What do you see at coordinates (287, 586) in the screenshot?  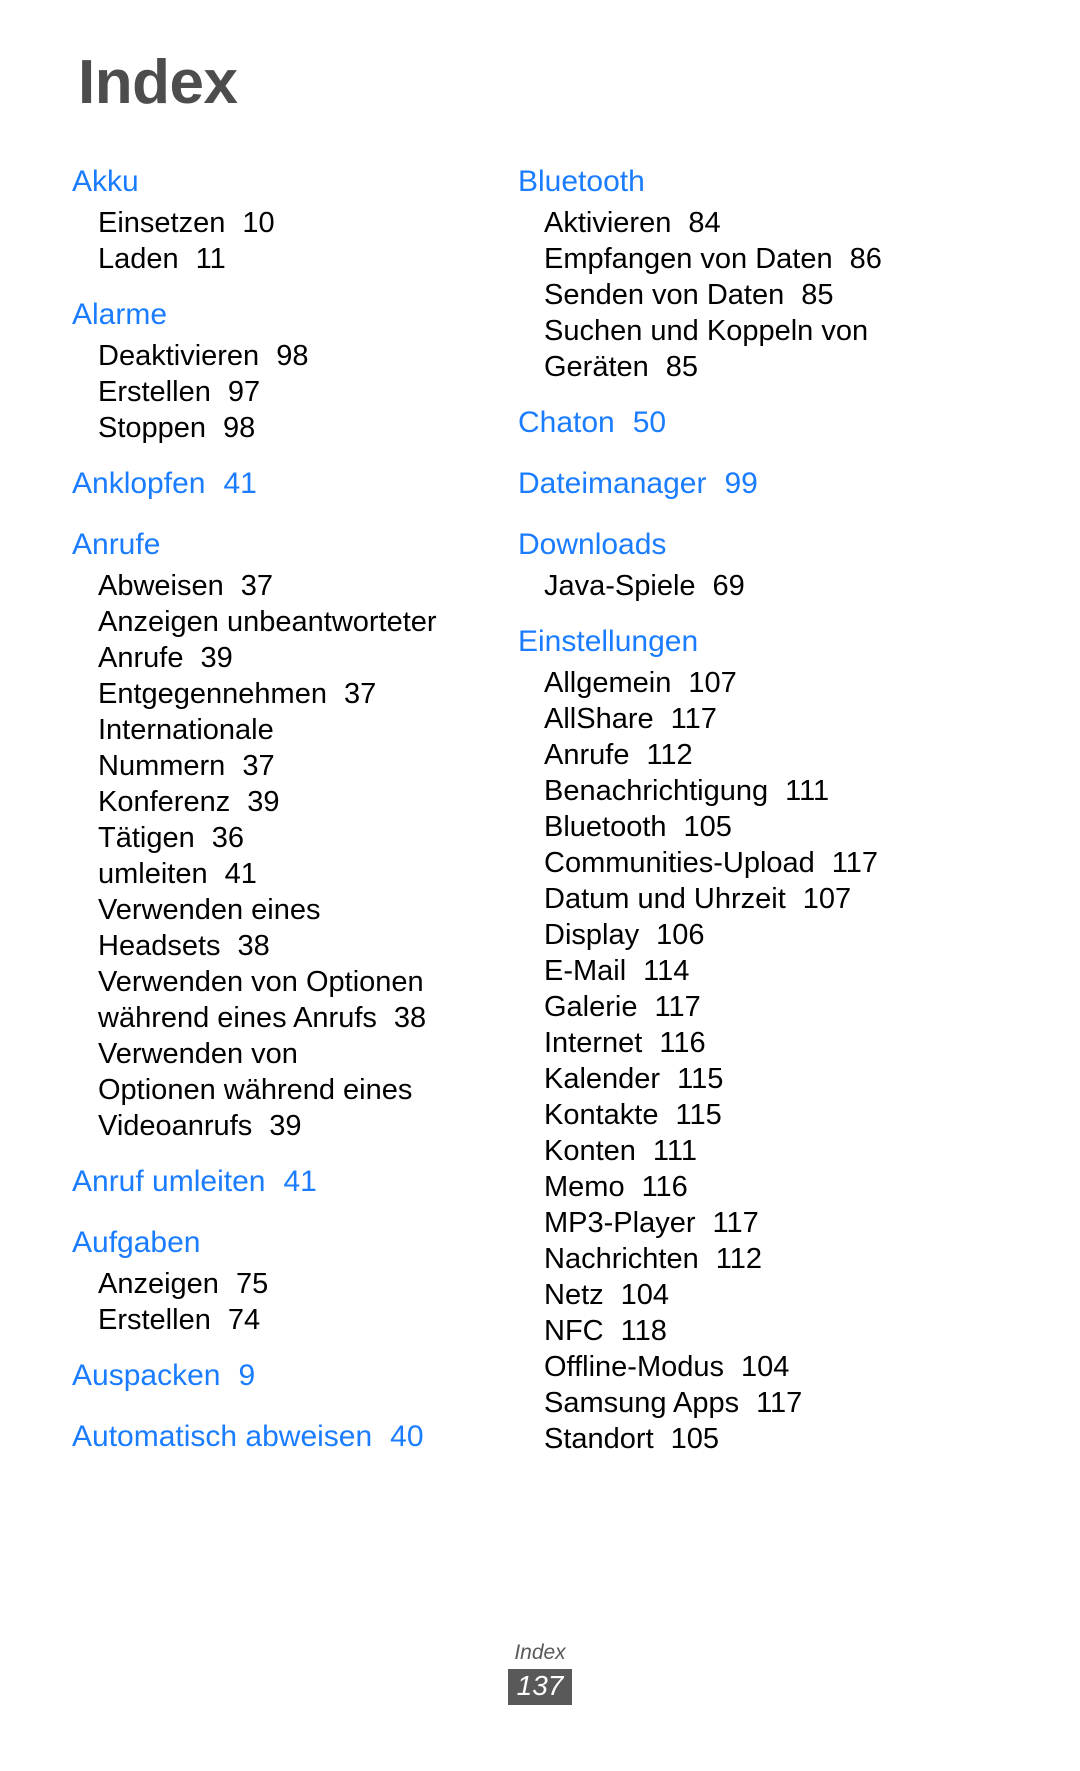 I see `index-entry: Abweisen 37` at bounding box center [287, 586].